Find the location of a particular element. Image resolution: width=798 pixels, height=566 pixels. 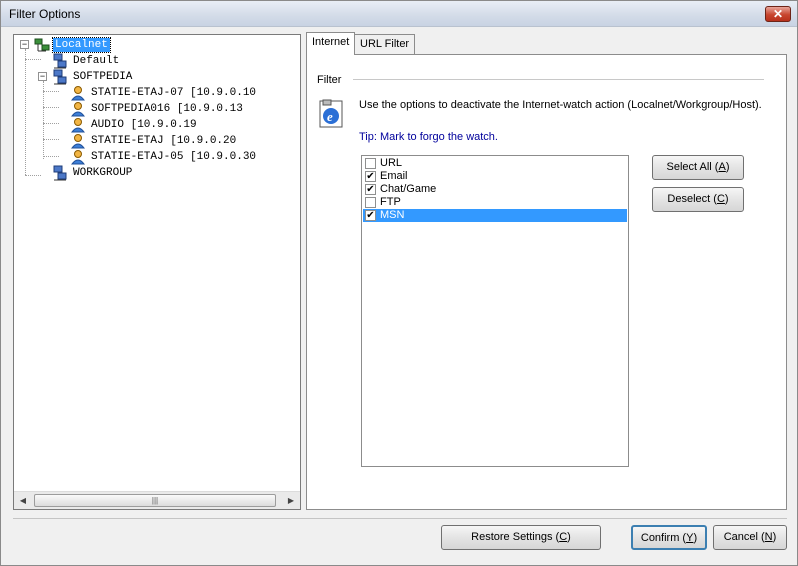

restore-settings-button: Restore Settings (C) is located at coordinates (521, 537).